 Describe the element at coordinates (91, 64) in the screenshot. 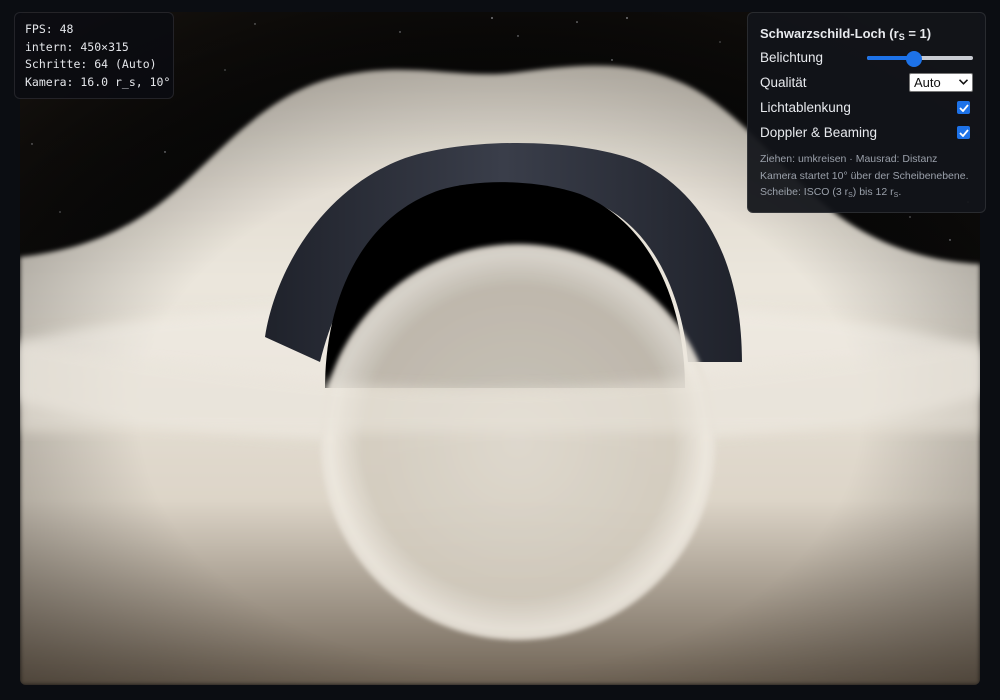

I see `steps-readout: Schritte: 64 (Auto)` at that location.